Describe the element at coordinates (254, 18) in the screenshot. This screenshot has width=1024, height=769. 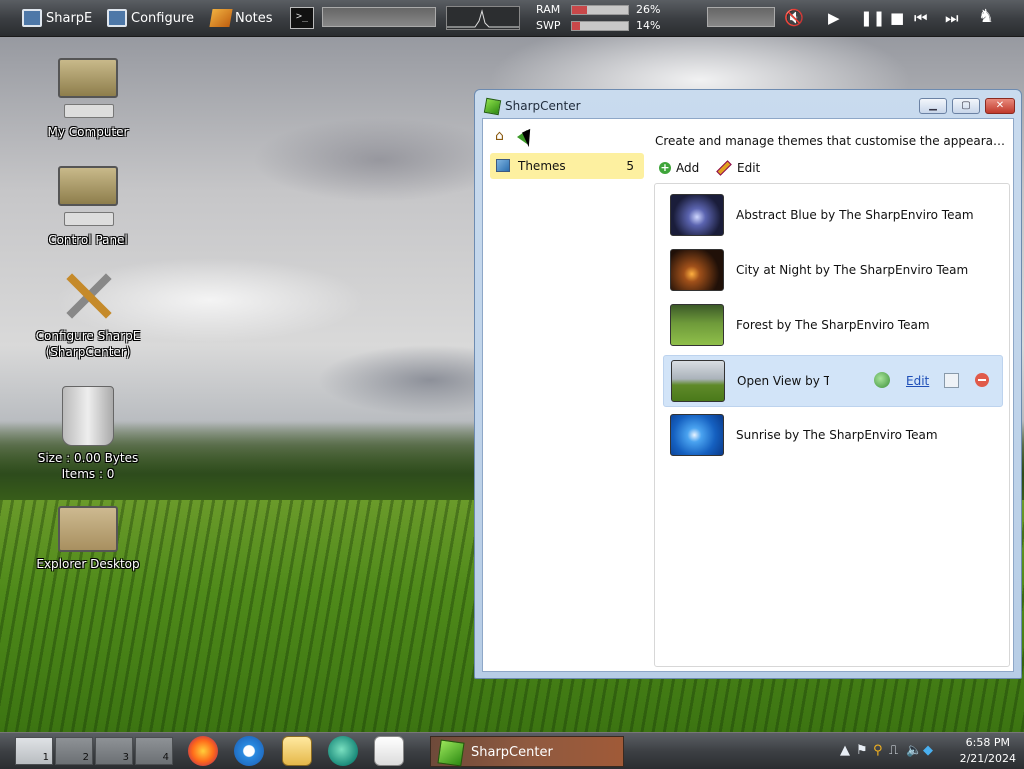
I see `notes-label: Notes` at that location.